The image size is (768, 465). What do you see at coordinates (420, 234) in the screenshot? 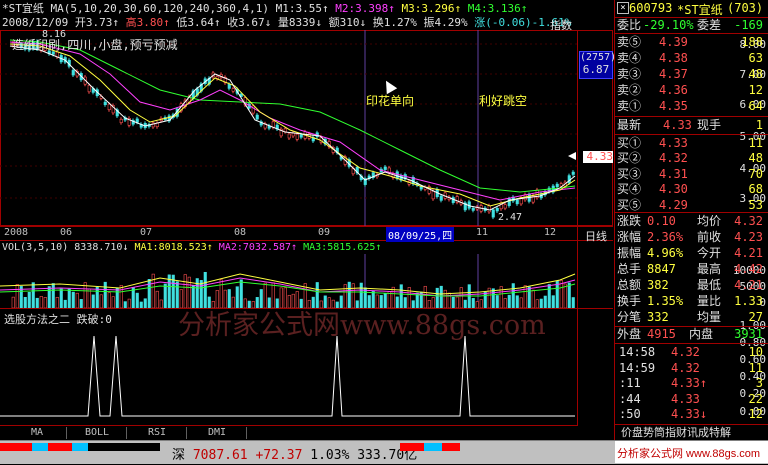
I see `date-cursor: 08/09/25,四` at bounding box center [420, 234].